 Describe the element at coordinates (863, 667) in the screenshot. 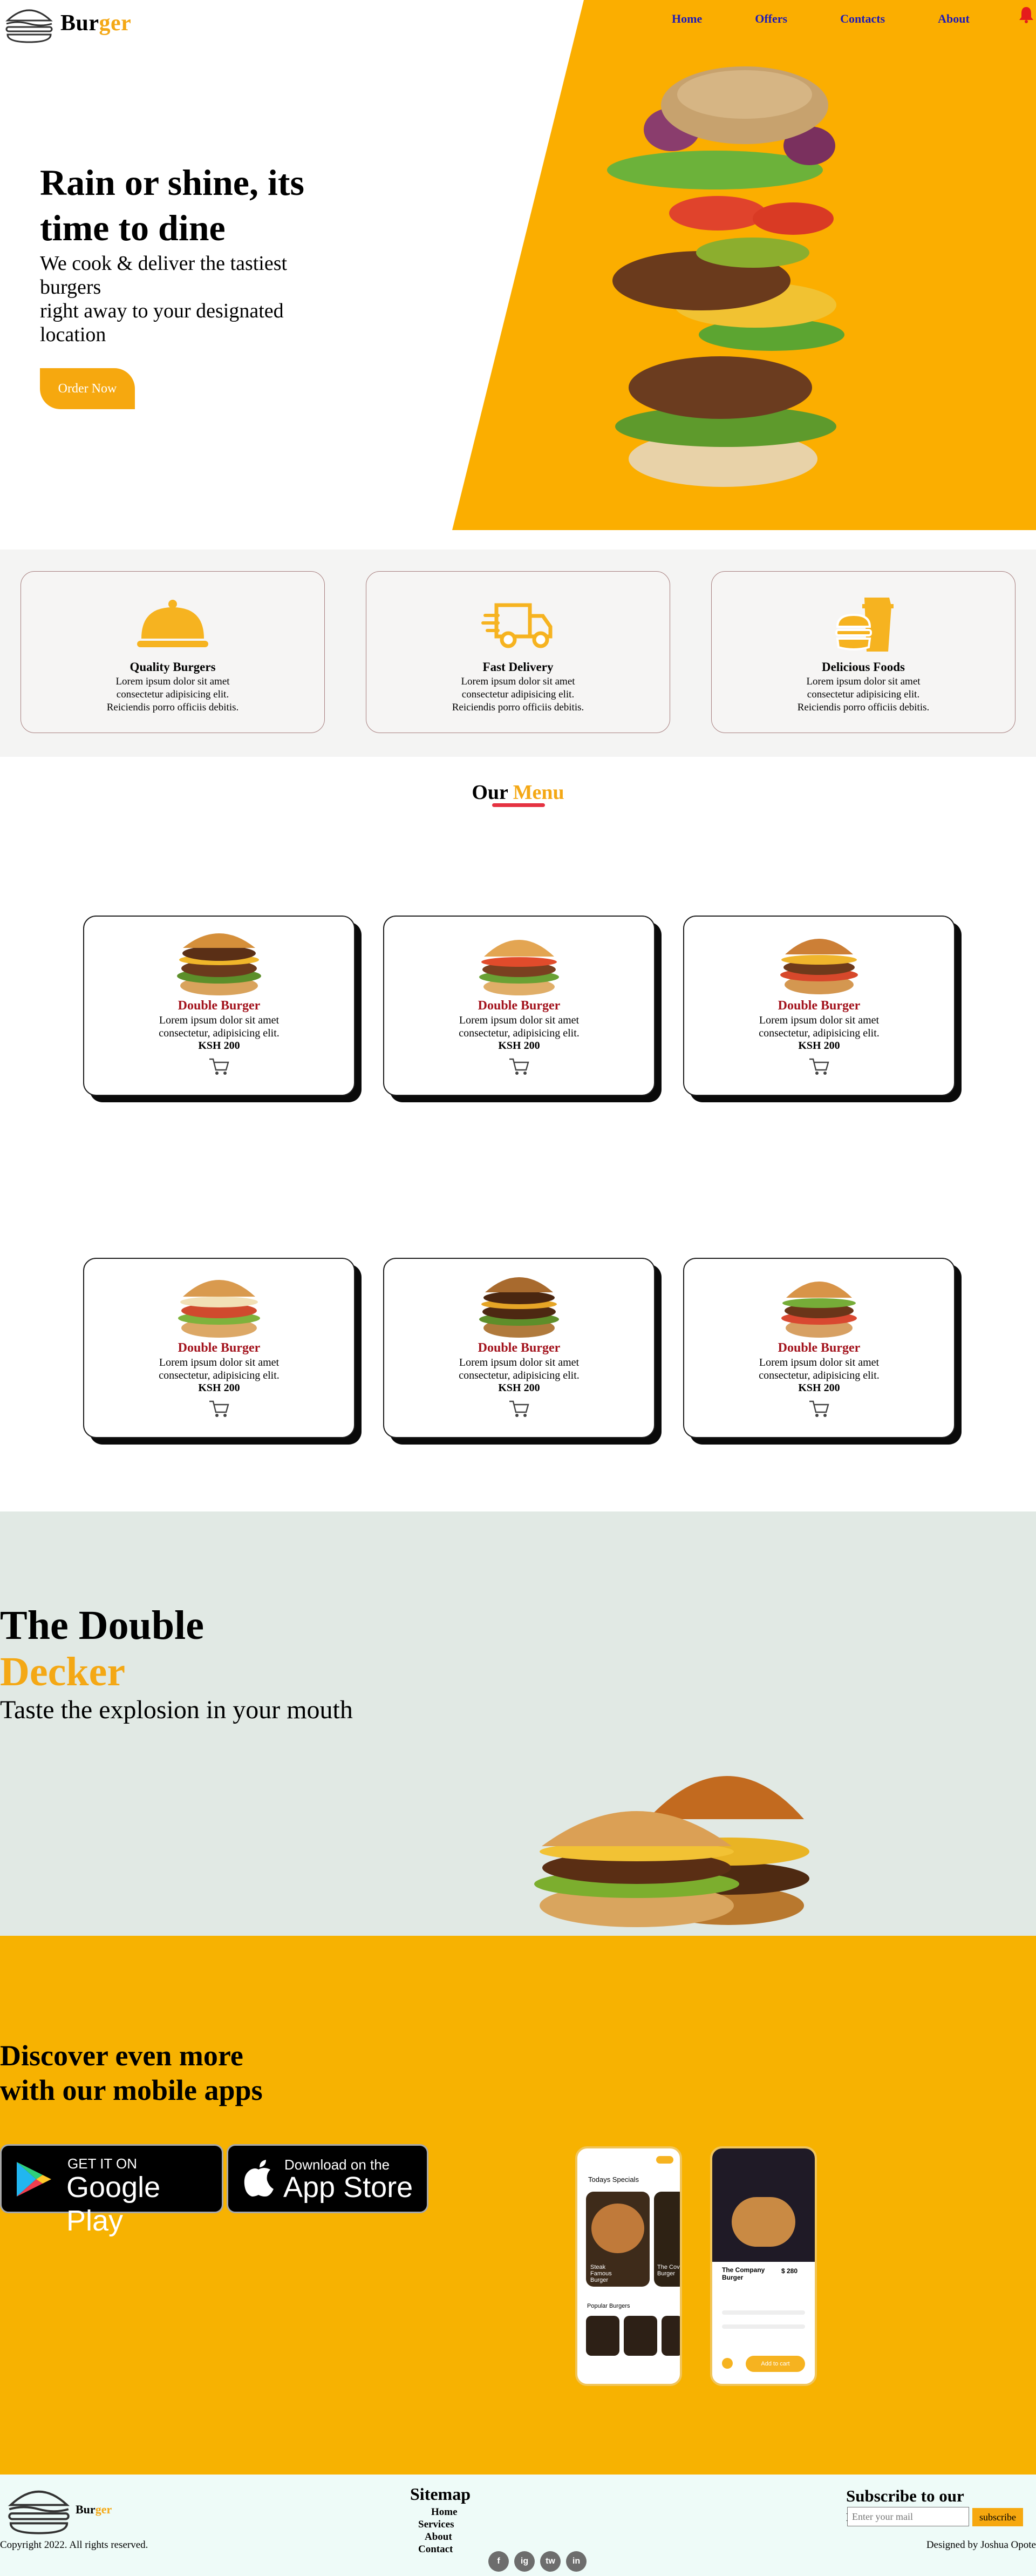

I see `feature-title: Delicious Foods` at that location.